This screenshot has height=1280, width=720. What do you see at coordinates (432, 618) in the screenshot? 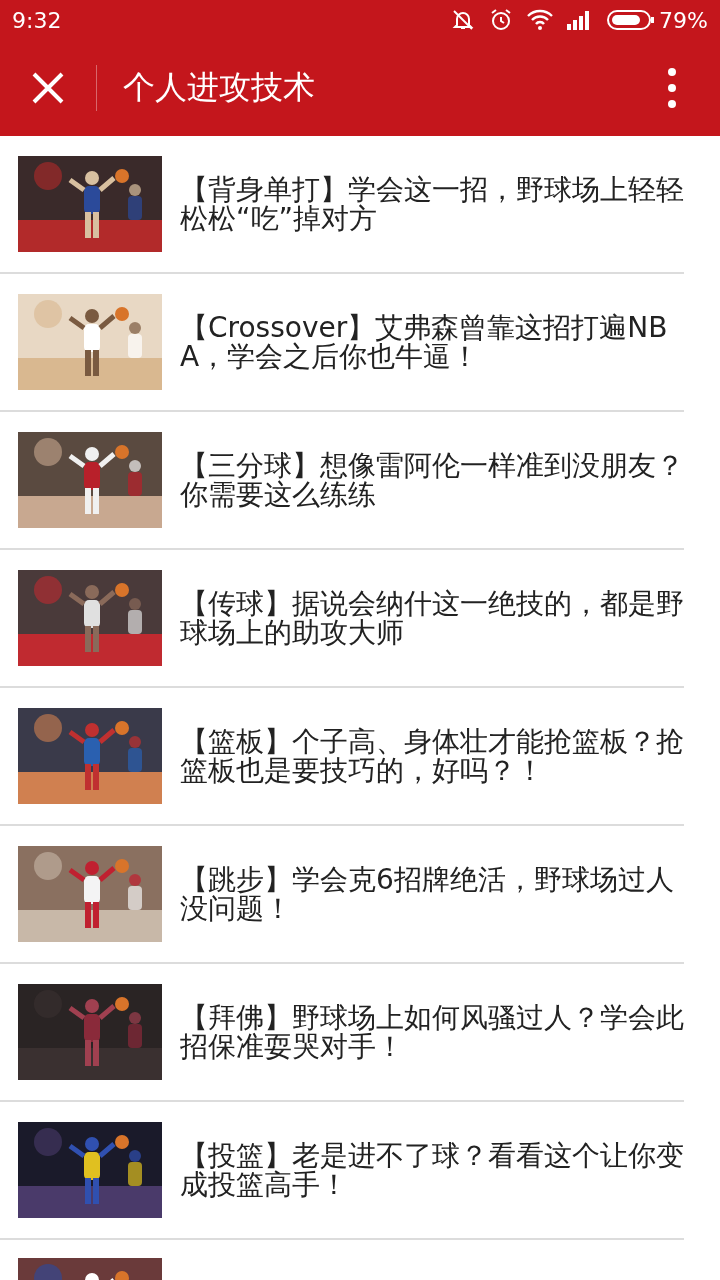
I see `article-title: 【传球】据说会纳什这一绝技的，都是野球场上的助攻大师` at bounding box center [432, 618].